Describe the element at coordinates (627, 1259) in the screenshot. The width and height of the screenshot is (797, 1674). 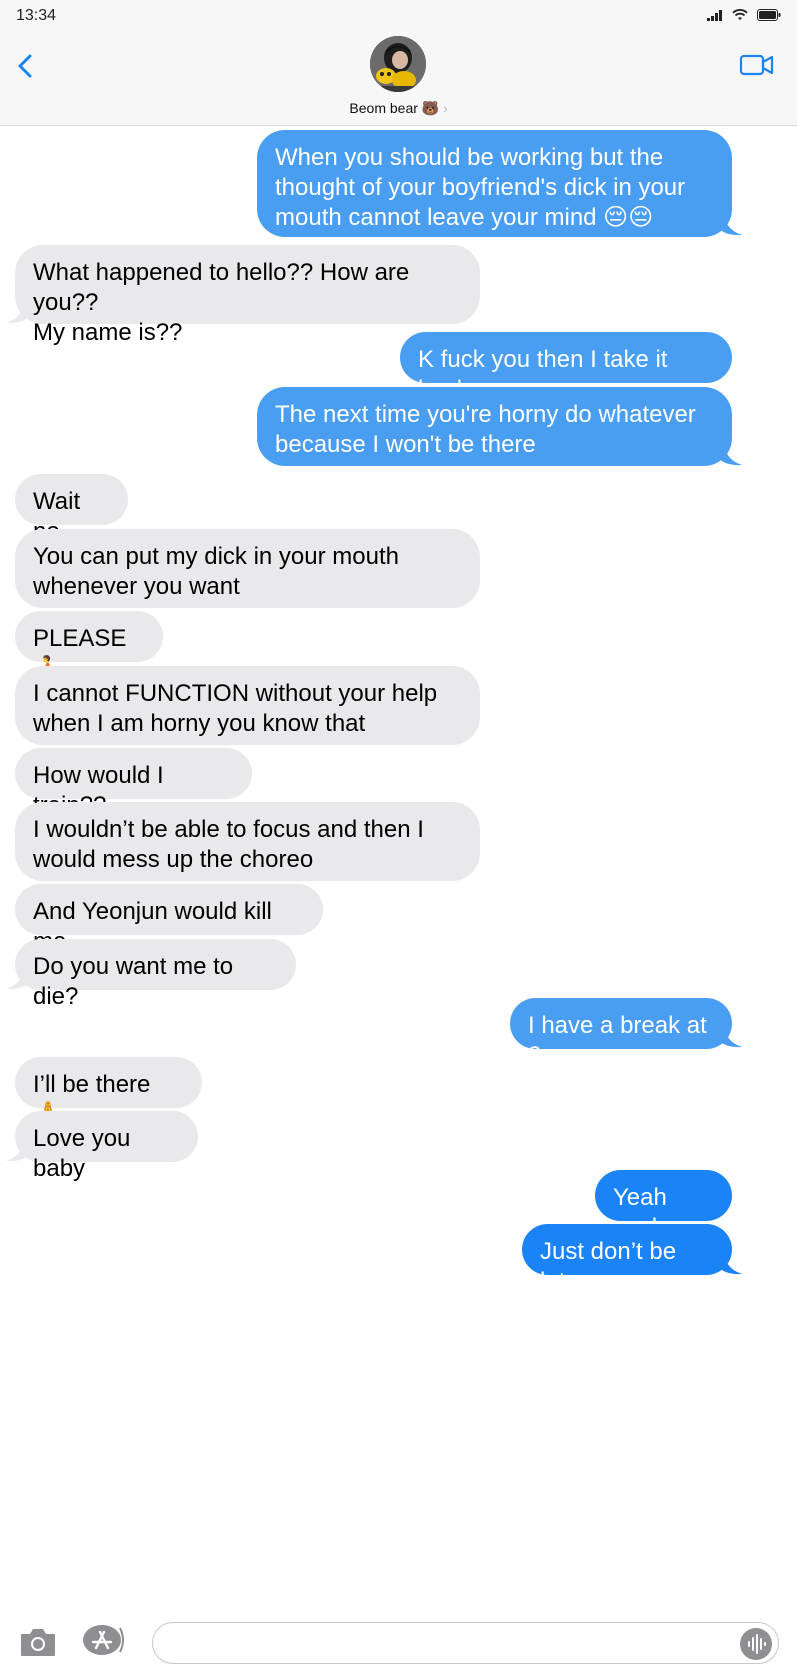
I see `message-bubble-outgoing: Just don’t be late` at that location.